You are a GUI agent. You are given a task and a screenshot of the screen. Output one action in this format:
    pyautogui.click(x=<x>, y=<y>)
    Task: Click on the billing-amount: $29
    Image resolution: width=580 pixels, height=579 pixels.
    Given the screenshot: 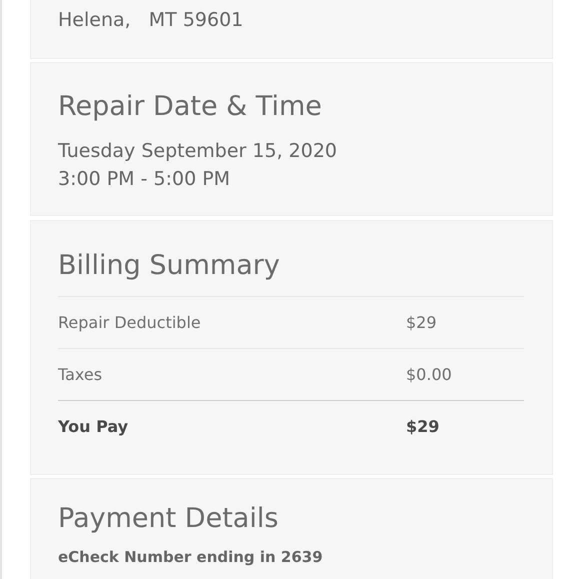 What is the action you would take?
    pyautogui.click(x=422, y=322)
    